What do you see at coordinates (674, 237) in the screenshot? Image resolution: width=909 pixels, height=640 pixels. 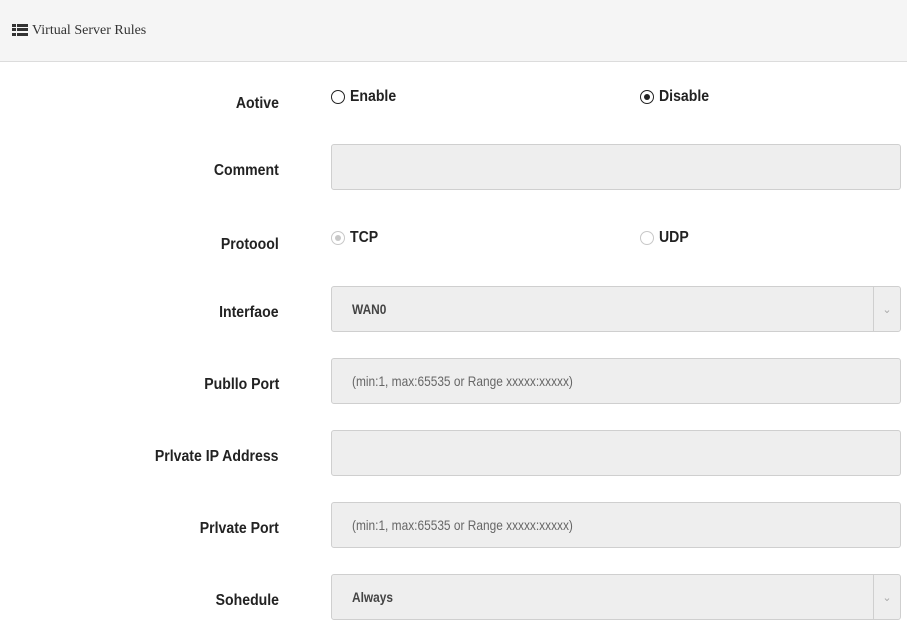 I see `protocol-udp-label: UDP` at bounding box center [674, 237].